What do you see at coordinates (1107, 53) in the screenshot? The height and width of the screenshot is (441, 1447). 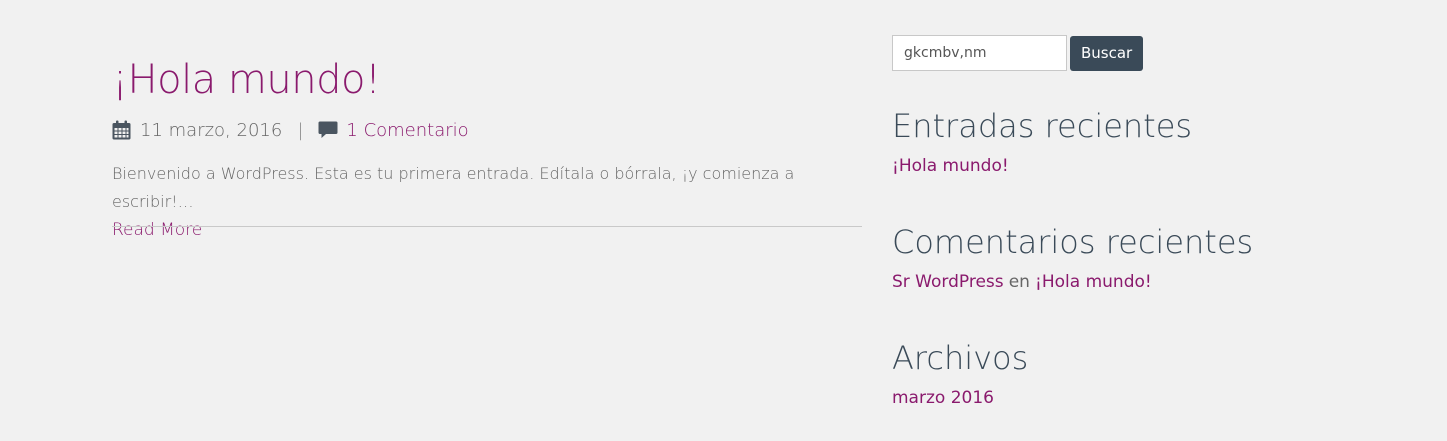 I see `search-button: Buscar` at bounding box center [1107, 53].